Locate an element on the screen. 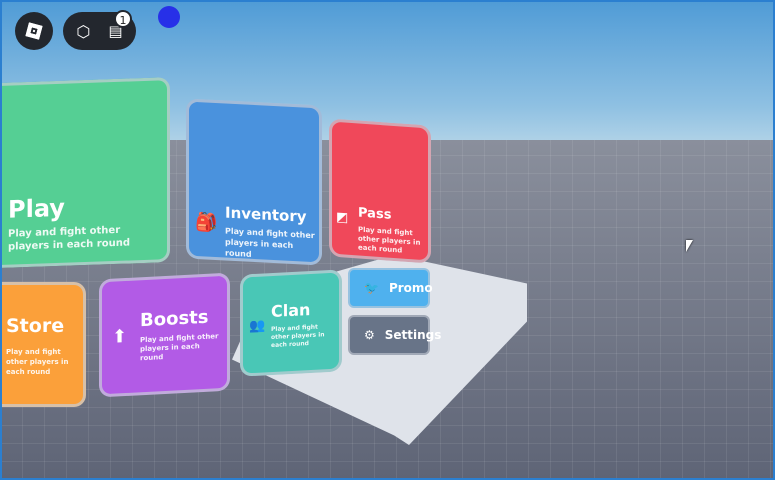 The image size is (775, 480). settings-button: ⚙ Settings is located at coordinates (394, 335).